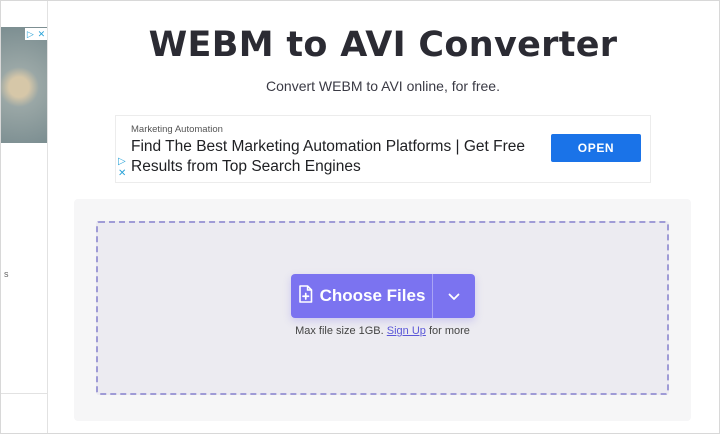 This screenshot has width=720, height=434. What do you see at coordinates (372, 295) in the screenshot?
I see `choose-files-label: Choose Files` at bounding box center [372, 295].